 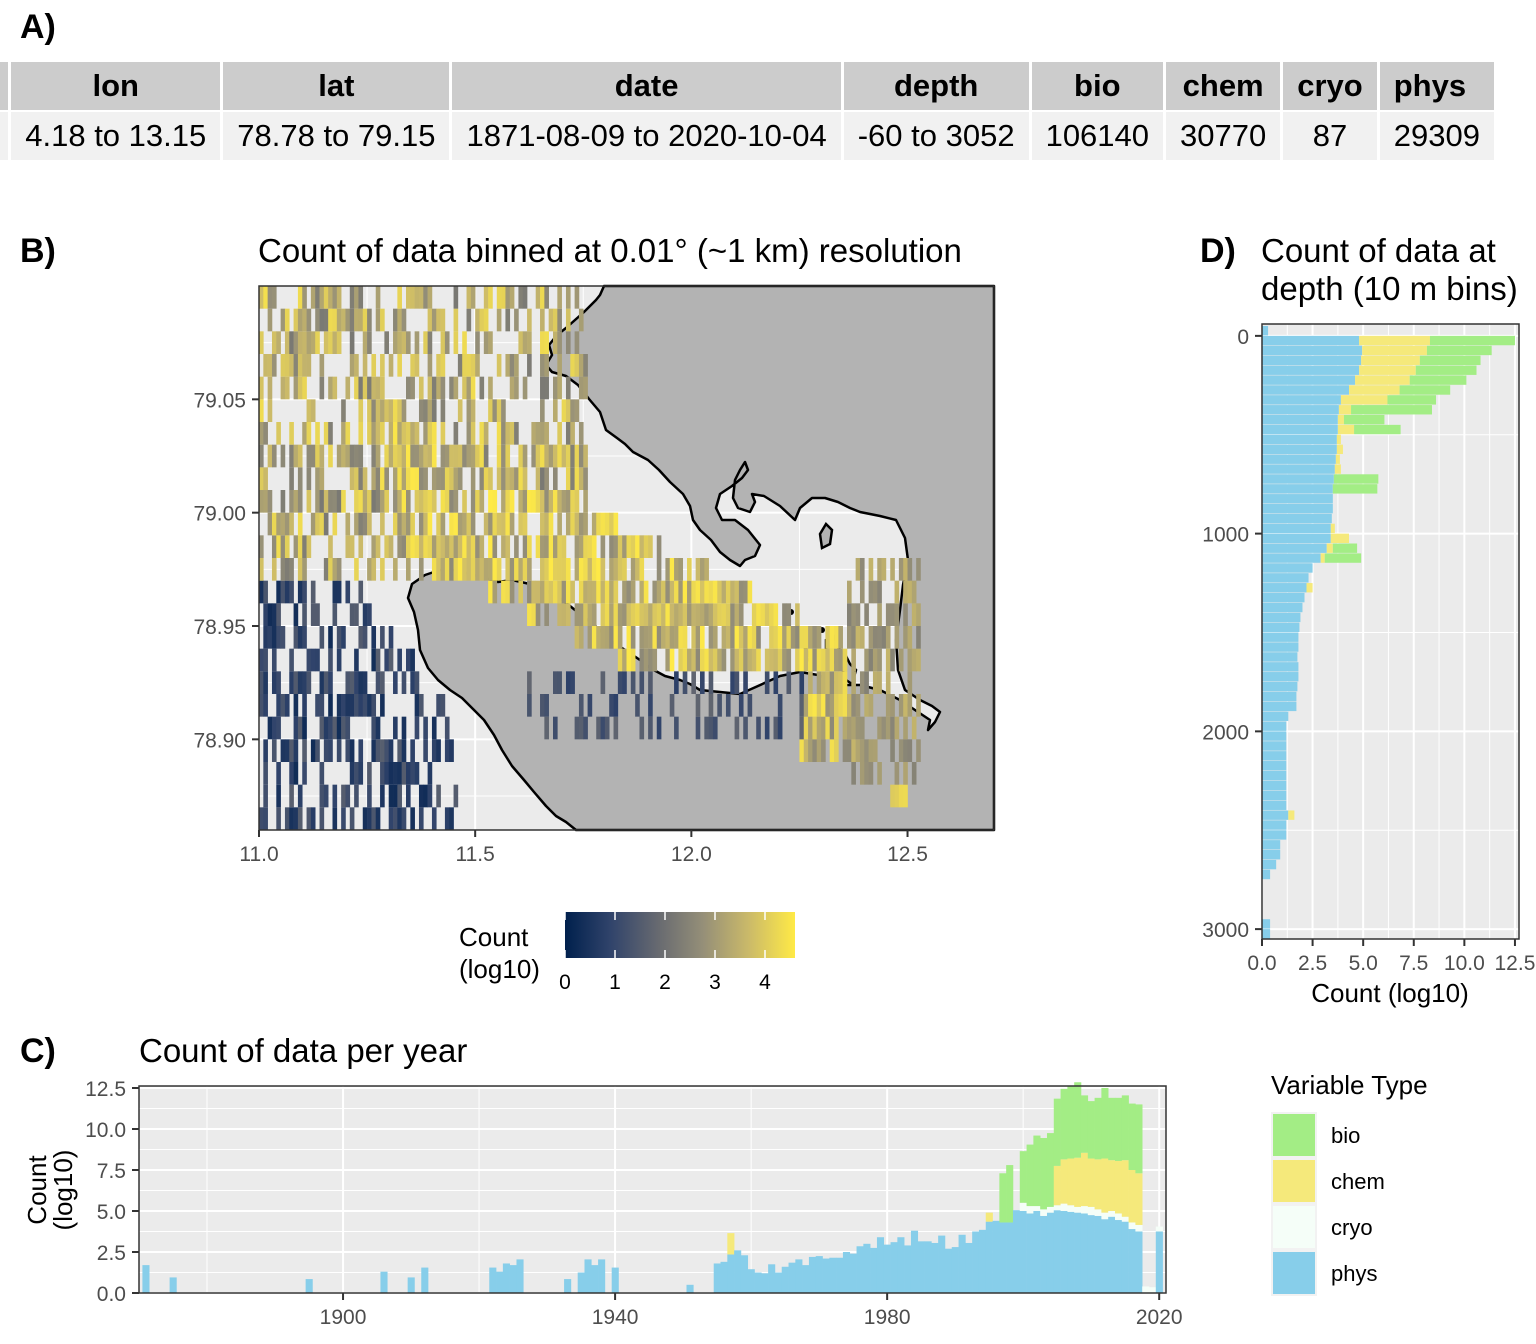 What do you see at coordinates (1098, 1128) in the screenshot?
I see `year-bar-bio` at bounding box center [1098, 1128].